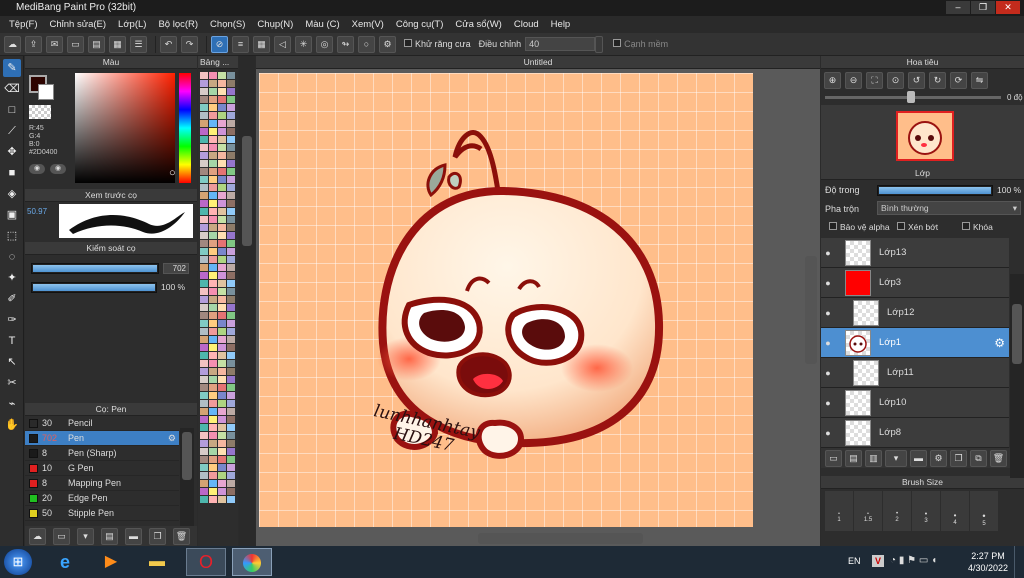  Describe the element at coordinates (12, 68) in the screenshot. I see `brush-tool-icon: ✎` at that location.